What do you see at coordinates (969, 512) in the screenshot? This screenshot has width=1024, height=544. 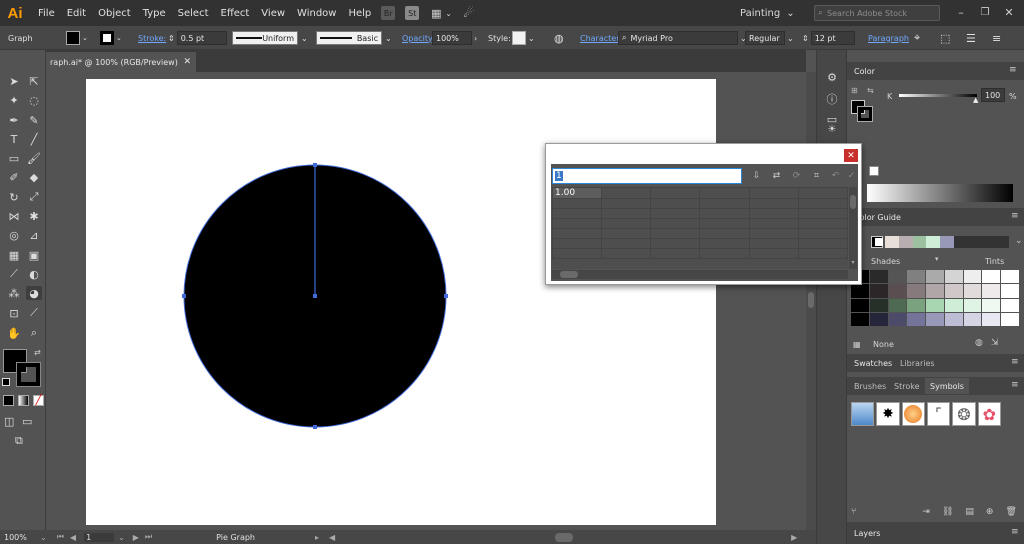 I see `symbol-options-icon: ▤` at bounding box center [969, 512].